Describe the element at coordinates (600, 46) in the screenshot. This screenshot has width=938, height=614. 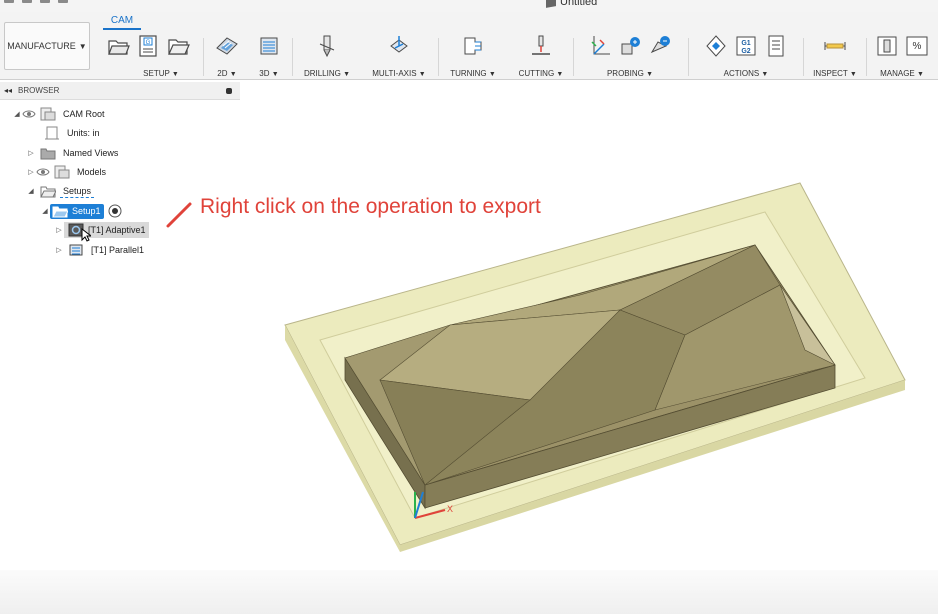
I see `probe-axes-icon` at that location.